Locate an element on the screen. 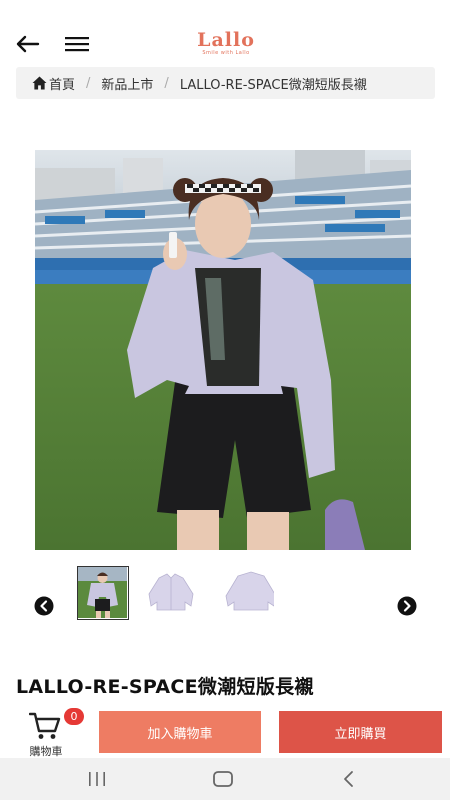 The width and height of the screenshot is (450, 800). buy-now-button: 立即購買 is located at coordinates (360, 732).